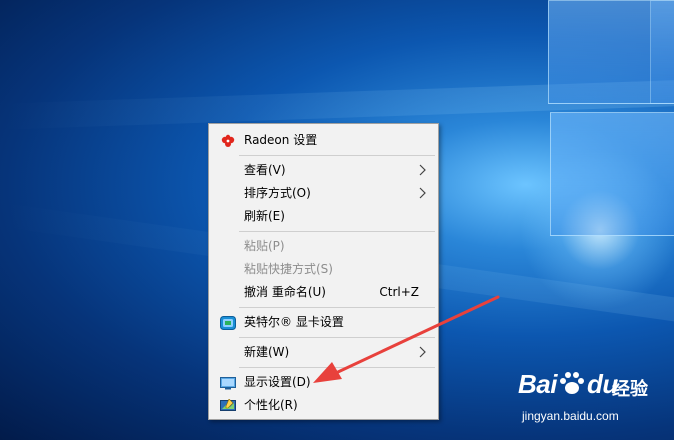 The height and width of the screenshot is (440, 674). Describe the element at coordinates (228, 405) in the screenshot. I see `personalize-icon` at that location.